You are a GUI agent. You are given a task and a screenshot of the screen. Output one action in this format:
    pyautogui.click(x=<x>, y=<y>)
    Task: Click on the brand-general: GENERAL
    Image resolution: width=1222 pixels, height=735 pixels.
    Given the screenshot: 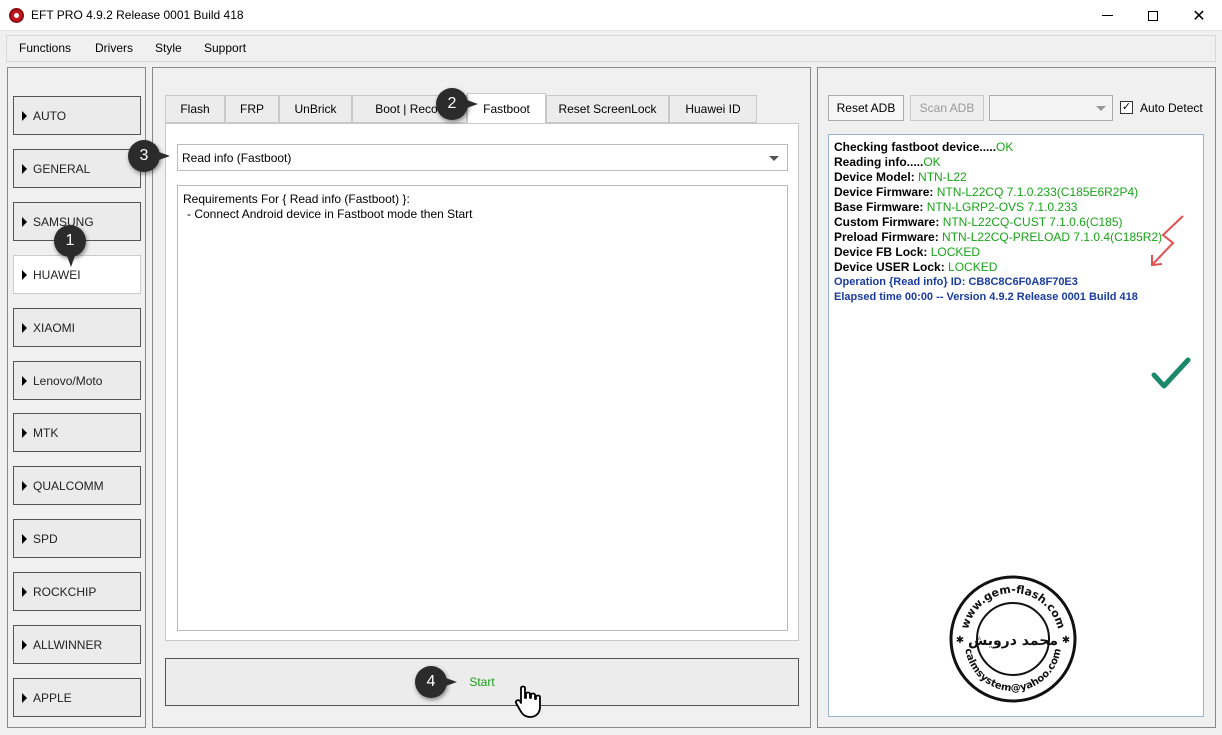 What is the action you would take?
    pyautogui.click(x=77, y=168)
    